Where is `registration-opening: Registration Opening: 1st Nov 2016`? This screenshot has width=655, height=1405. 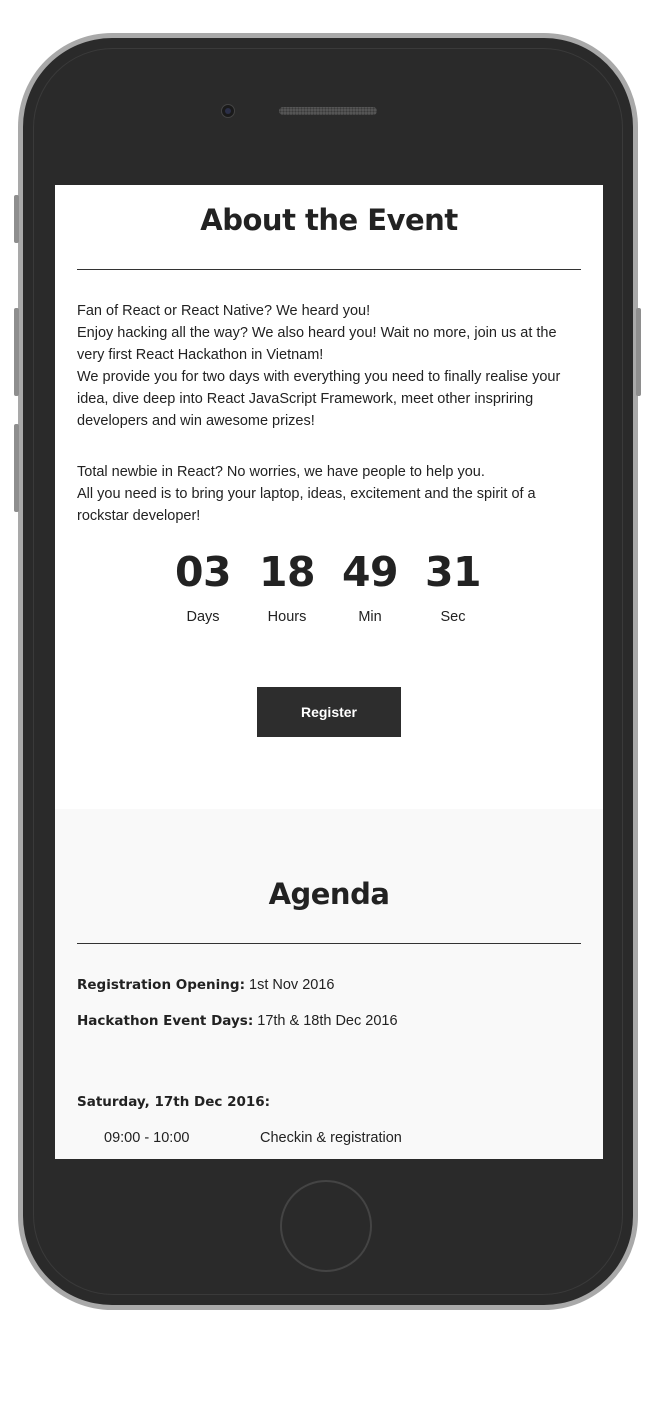
registration-opening: Registration Opening: 1st Nov 2016 is located at coordinates (330, 985).